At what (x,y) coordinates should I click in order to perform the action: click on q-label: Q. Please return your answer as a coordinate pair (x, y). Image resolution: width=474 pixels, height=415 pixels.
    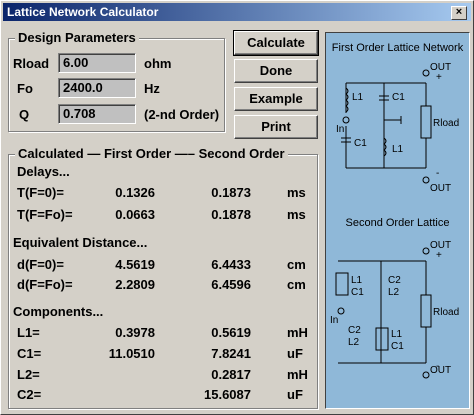
    Looking at the image, I should click on (24, 114).